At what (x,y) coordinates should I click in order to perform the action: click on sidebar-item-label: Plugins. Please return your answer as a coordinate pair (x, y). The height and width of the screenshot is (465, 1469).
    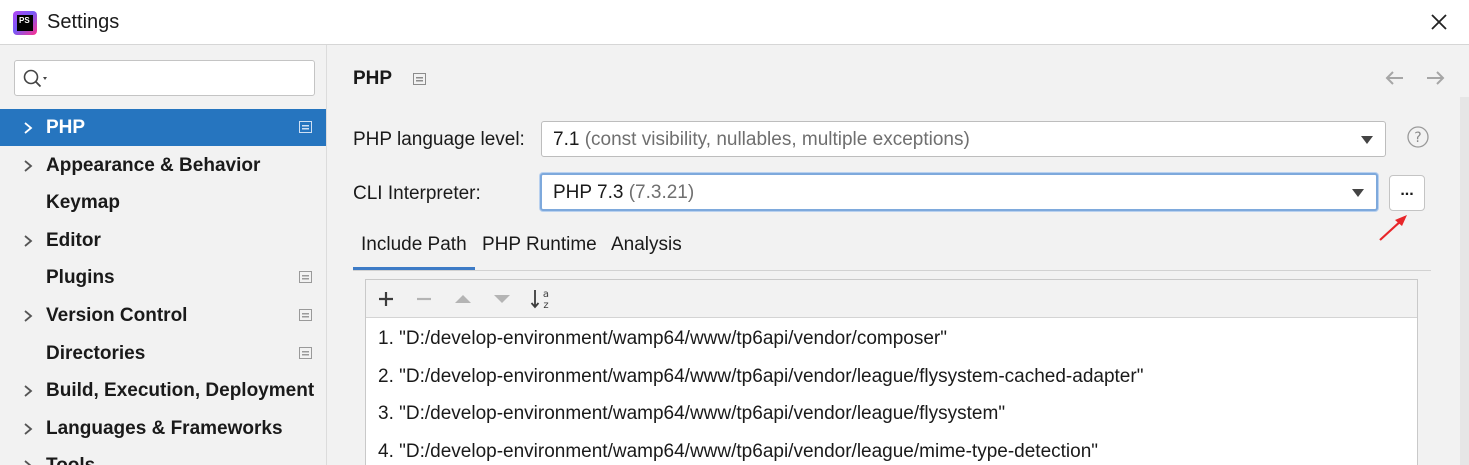
    Looking at the image, I should click on (80, 278).